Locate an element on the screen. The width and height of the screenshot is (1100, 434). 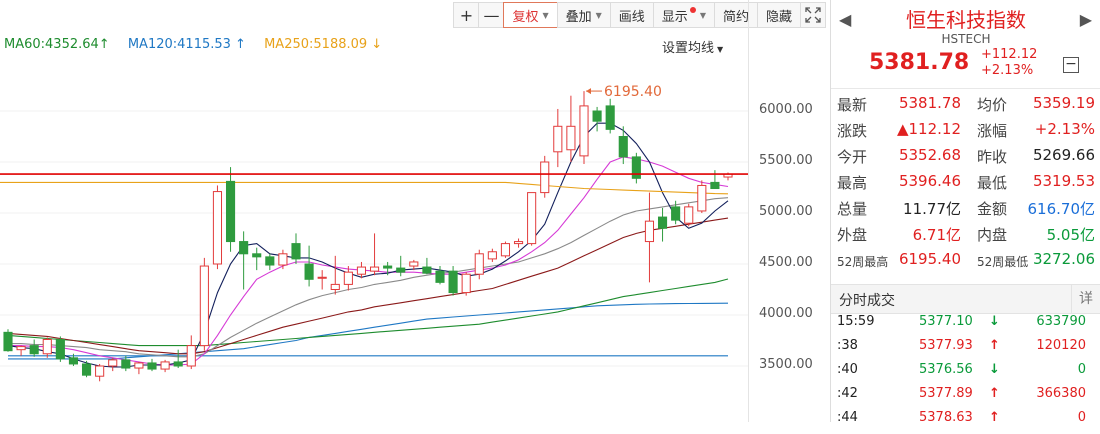
notification-dot is located at coordinates (692, 10).